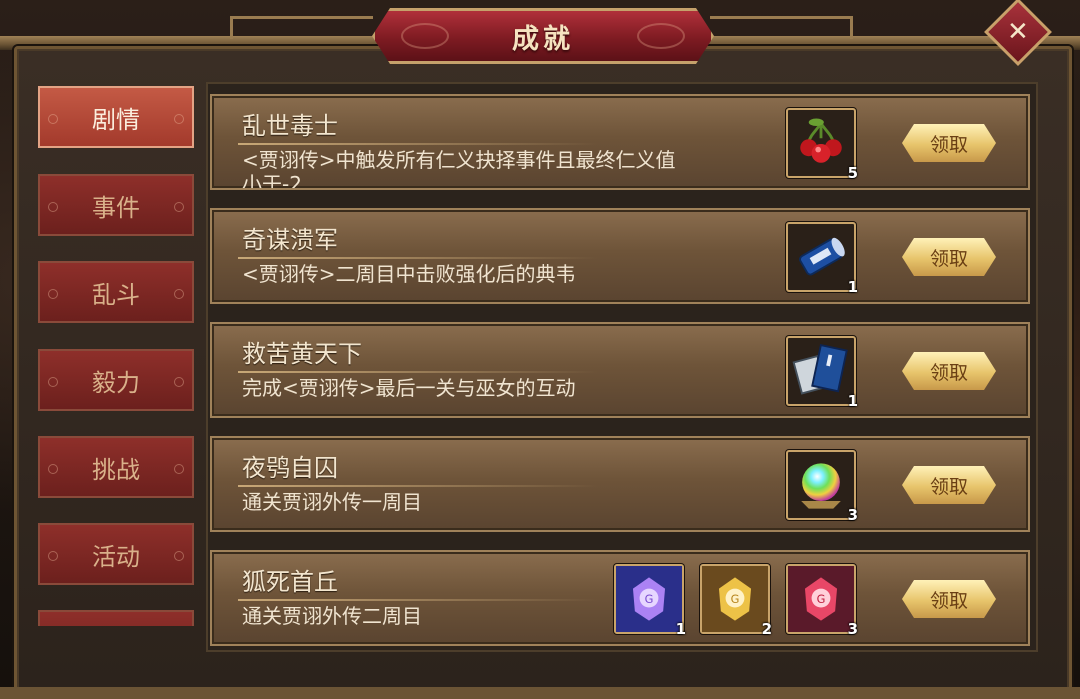  What do you see at coordinates (290, 240) in the screenshot?
I see `achievement-title: 奇谋溃军` at bounding box center [290, 240].